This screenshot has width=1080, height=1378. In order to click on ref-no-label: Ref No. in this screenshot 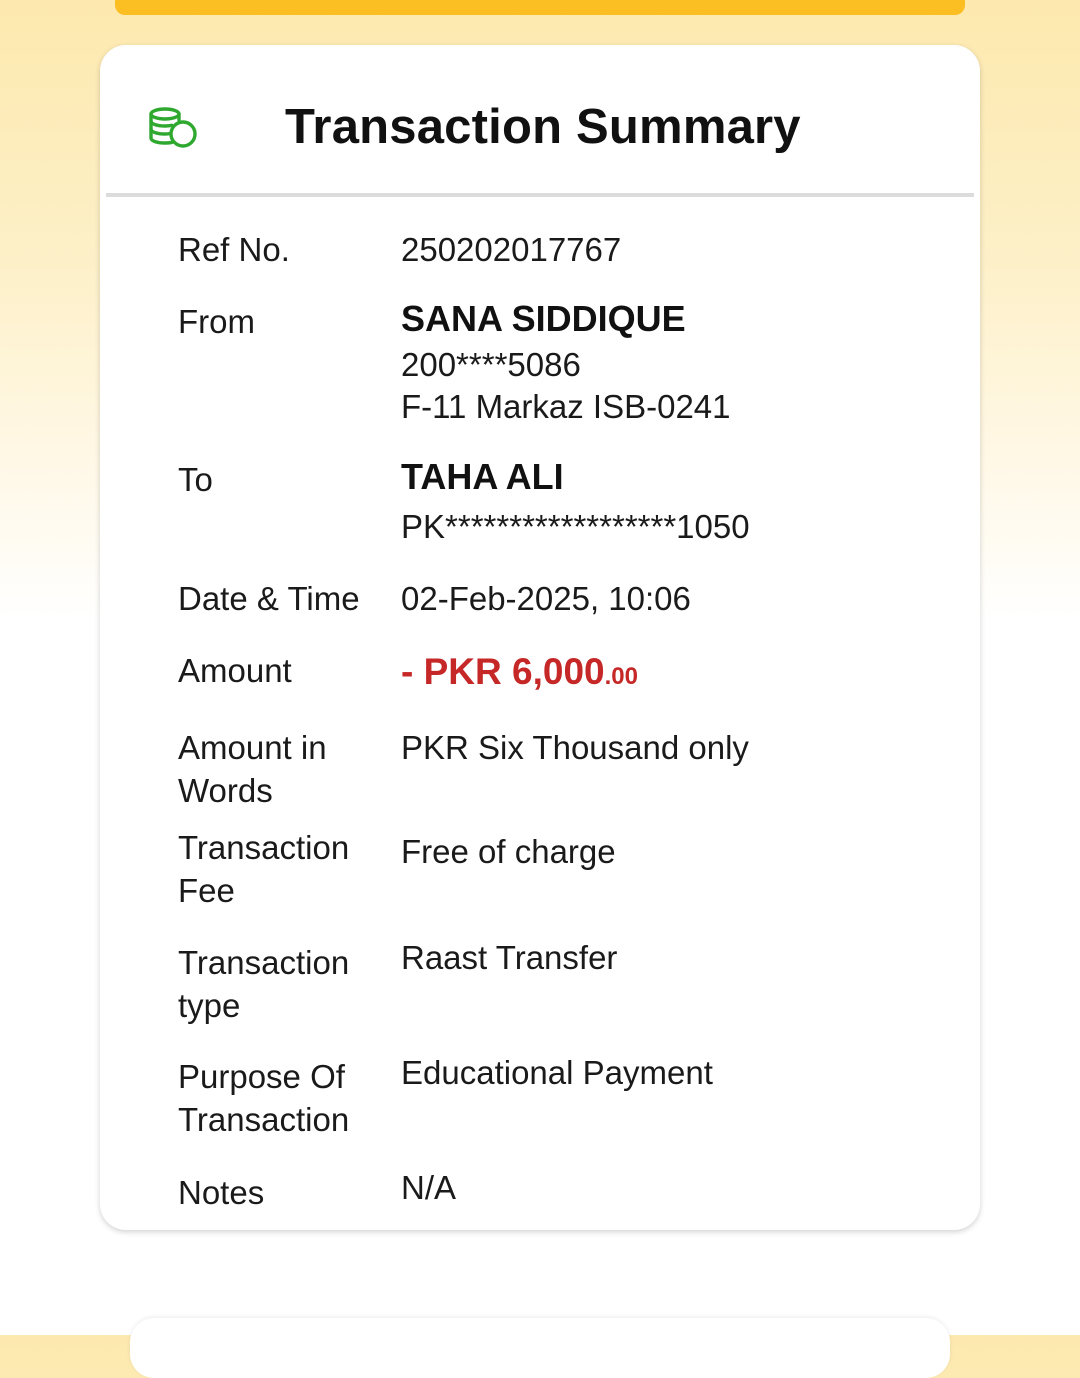, I will do `click(234, 249)`.